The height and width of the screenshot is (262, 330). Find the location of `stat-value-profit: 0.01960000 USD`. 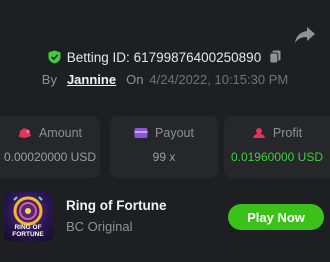

stat-value-profit: 0.01960000 USD is located at coordinates (277, 157).